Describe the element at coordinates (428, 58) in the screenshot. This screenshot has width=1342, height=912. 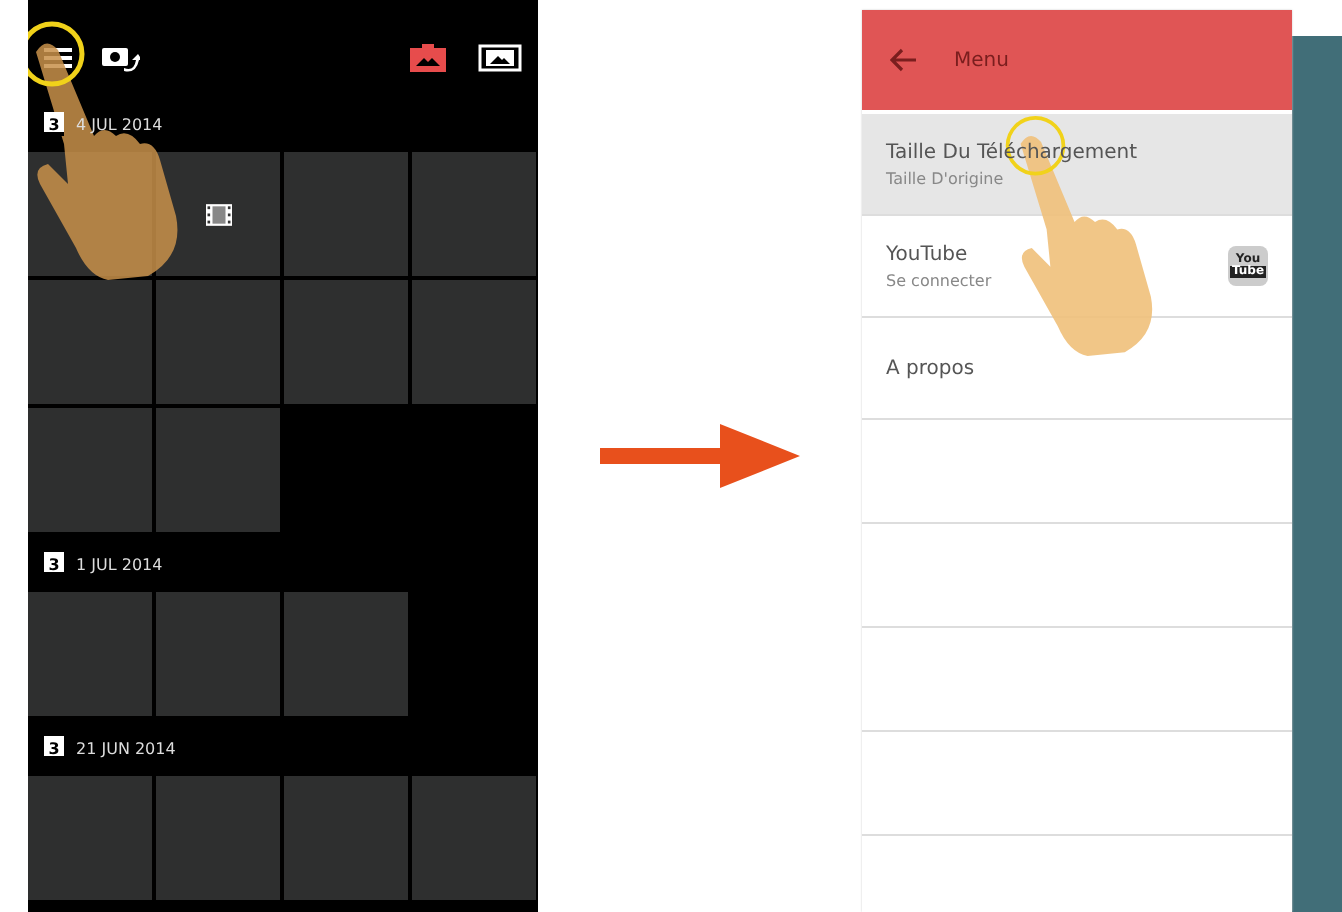
I see `camera-gallery-icon` at that location.